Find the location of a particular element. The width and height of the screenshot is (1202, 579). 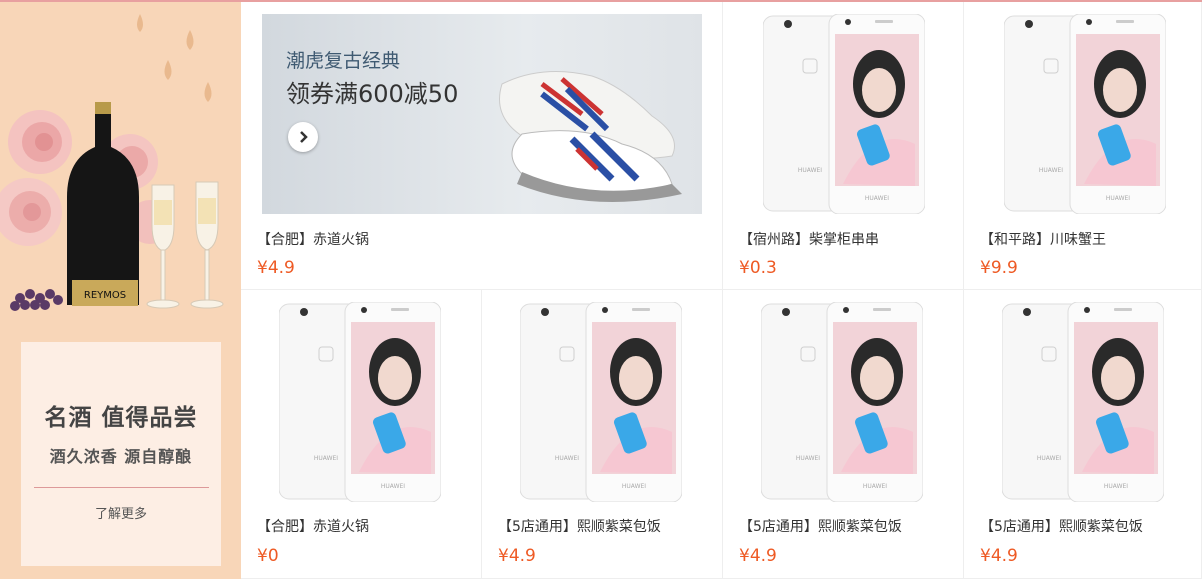

banner-coupon-text: 领券满600减50 is located at coordinates (372, 94).